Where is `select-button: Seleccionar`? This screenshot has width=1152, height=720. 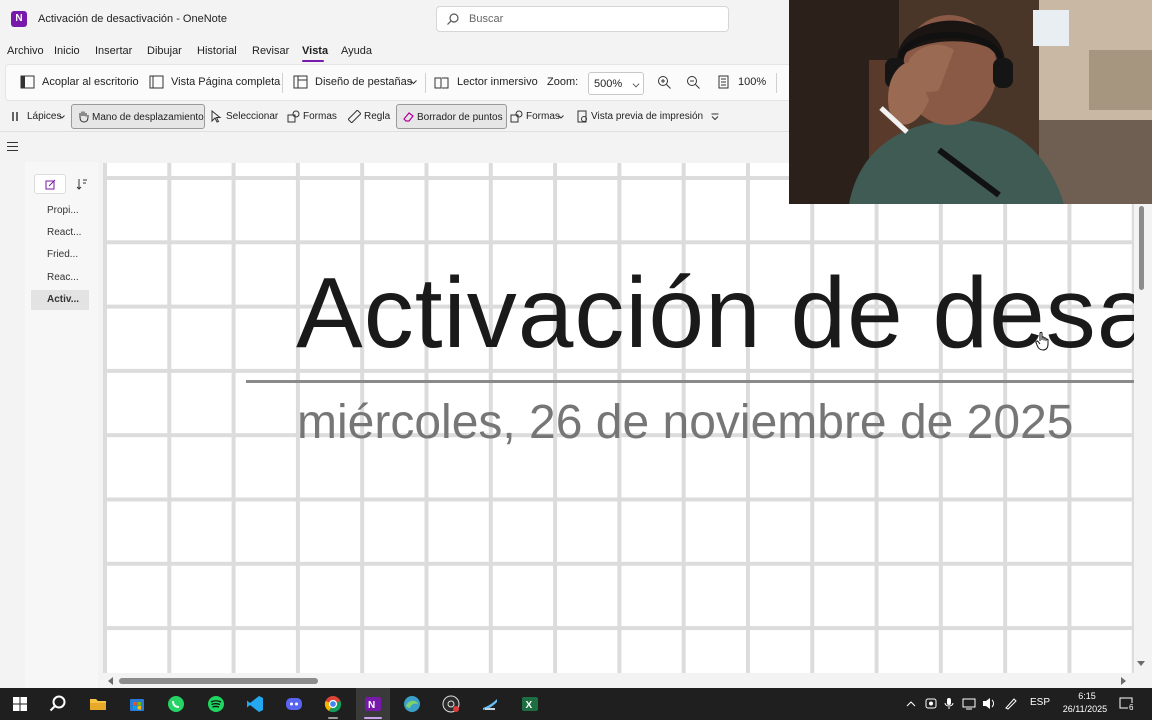 select-button: Seleccionar is located at coordinates (252, 116).